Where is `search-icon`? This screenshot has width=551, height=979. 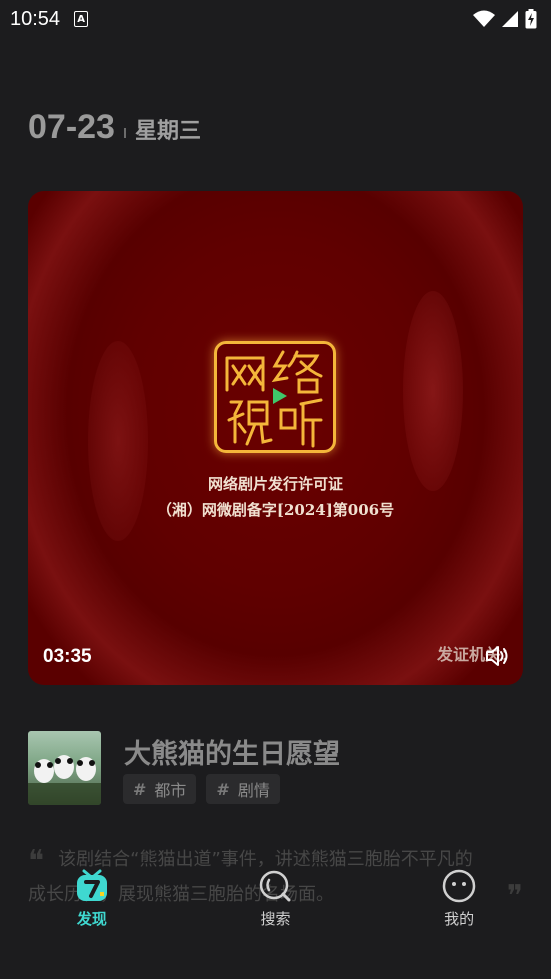
search-icon is located at coordinates (275, 886).